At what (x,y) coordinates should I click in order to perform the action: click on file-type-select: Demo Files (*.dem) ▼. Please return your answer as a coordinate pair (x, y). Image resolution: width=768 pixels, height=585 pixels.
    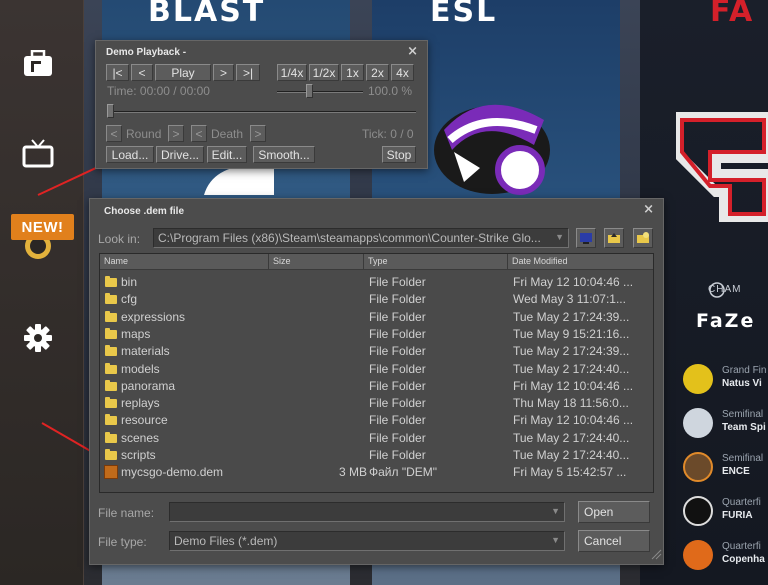
    Looking at the image, I should click on (367, 541).